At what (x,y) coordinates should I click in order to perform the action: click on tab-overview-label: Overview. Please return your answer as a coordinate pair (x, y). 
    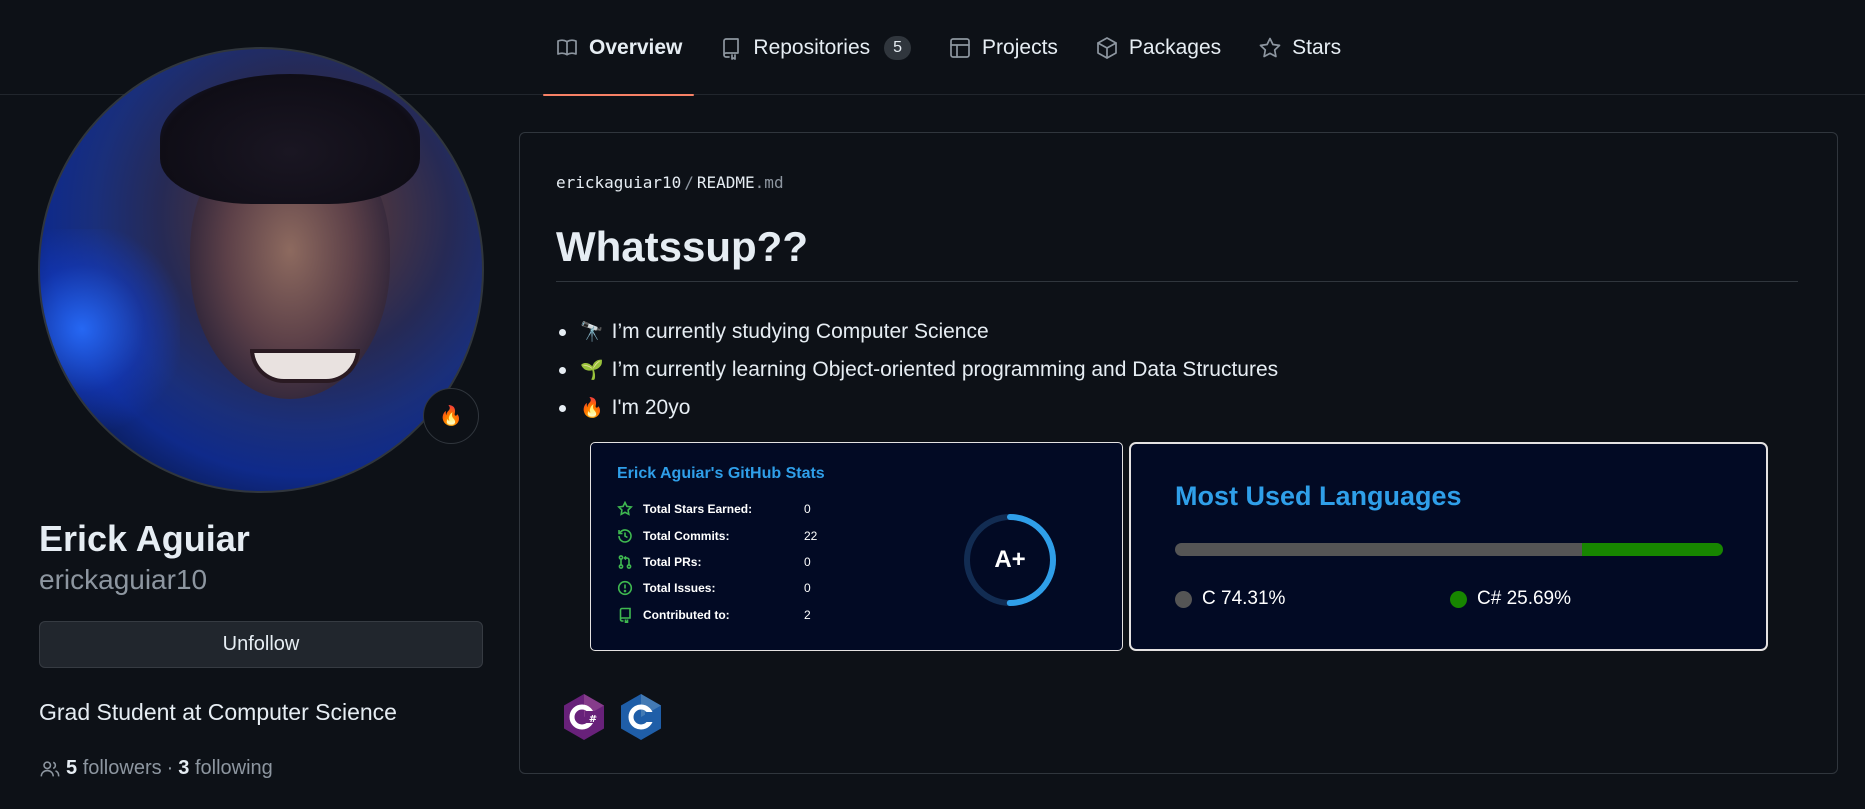
    Looking at the image, I should click on (636, 47).